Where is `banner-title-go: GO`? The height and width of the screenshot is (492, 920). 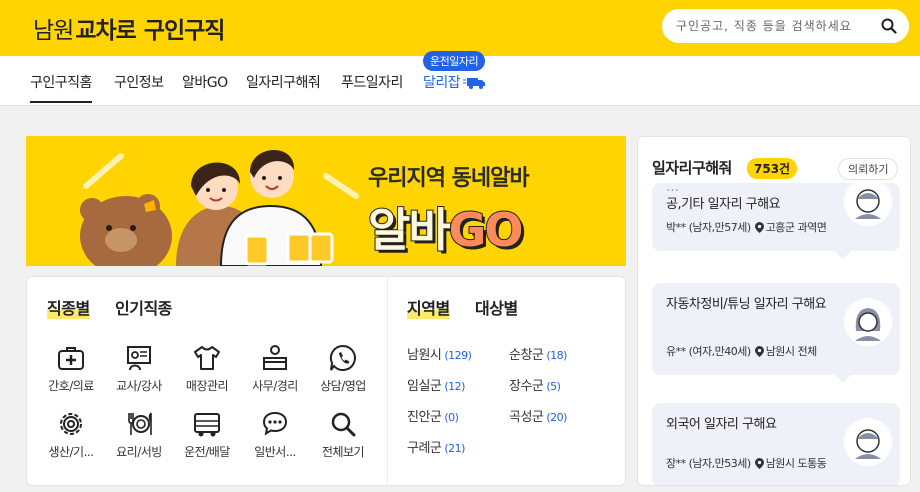
banner-title-go: GO is located at coordinates (486, 230).